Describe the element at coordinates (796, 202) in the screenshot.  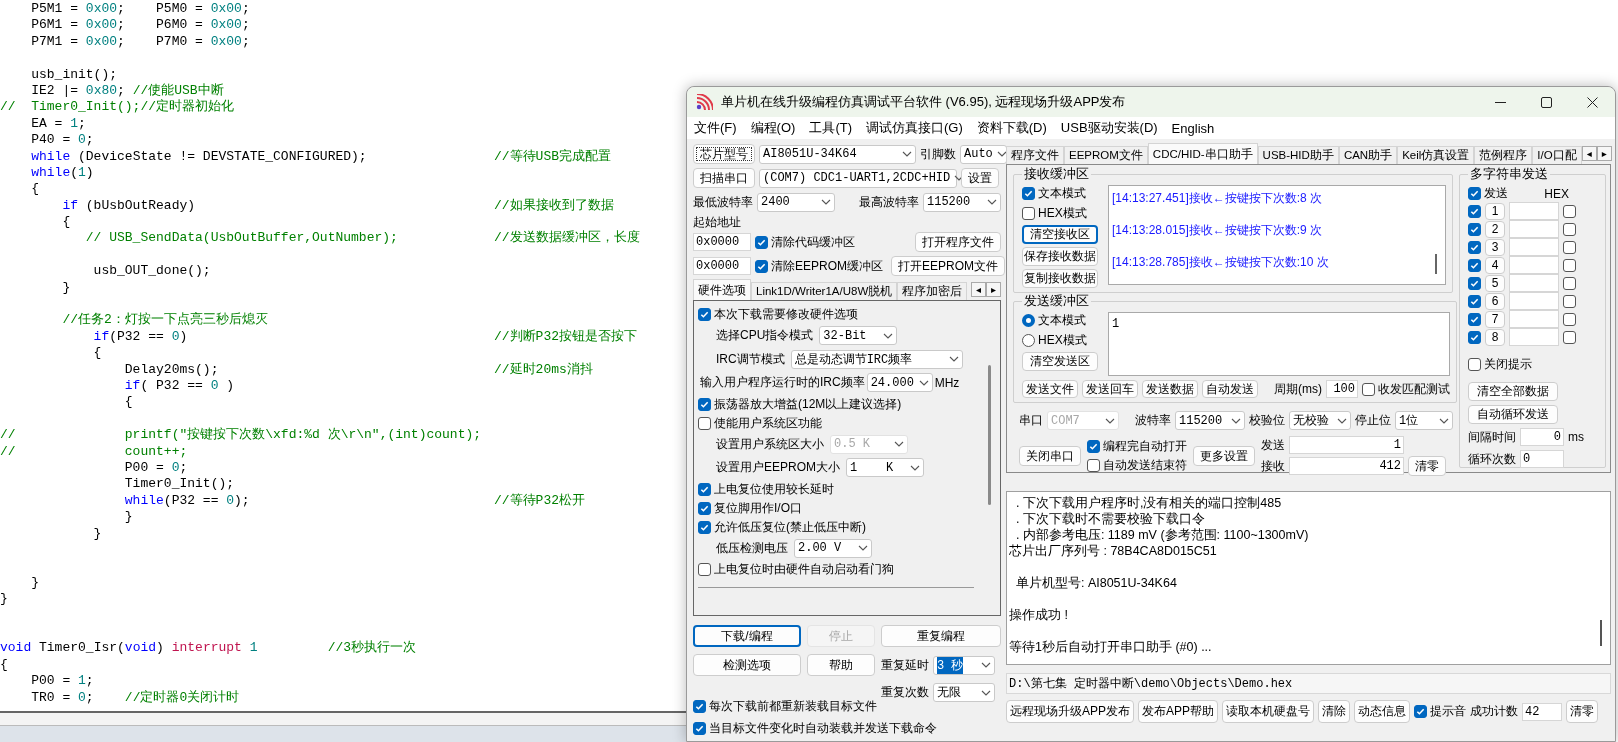
I see `min-baud-select: 2400` at that location.